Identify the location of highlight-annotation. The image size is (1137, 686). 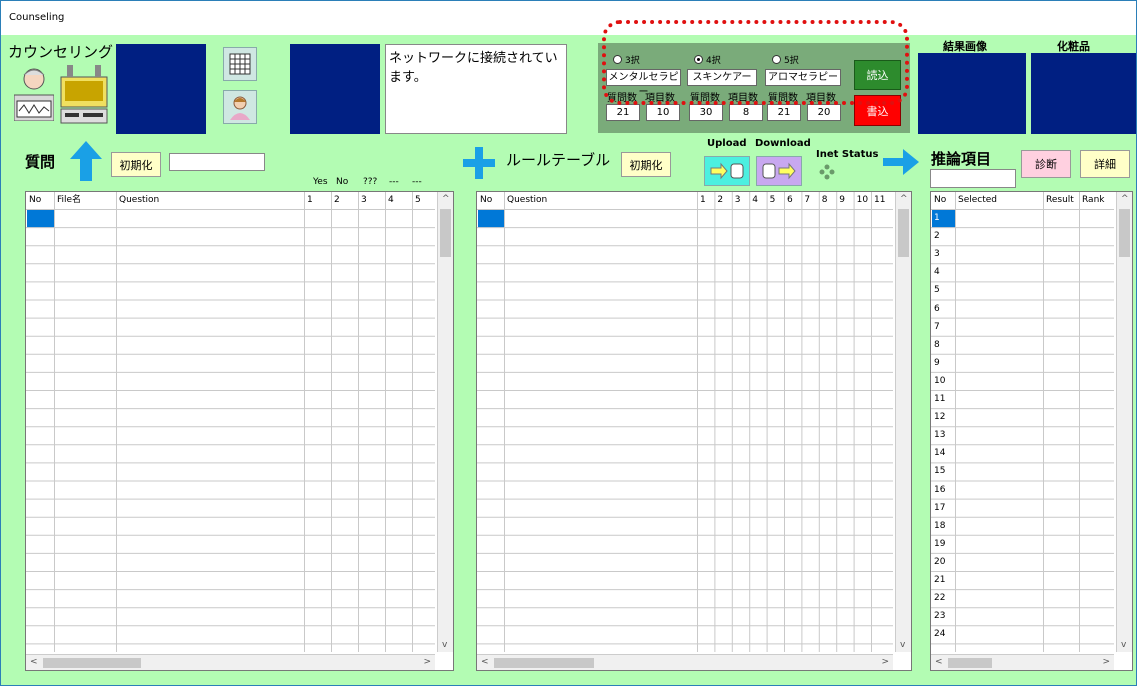
(755, 62).